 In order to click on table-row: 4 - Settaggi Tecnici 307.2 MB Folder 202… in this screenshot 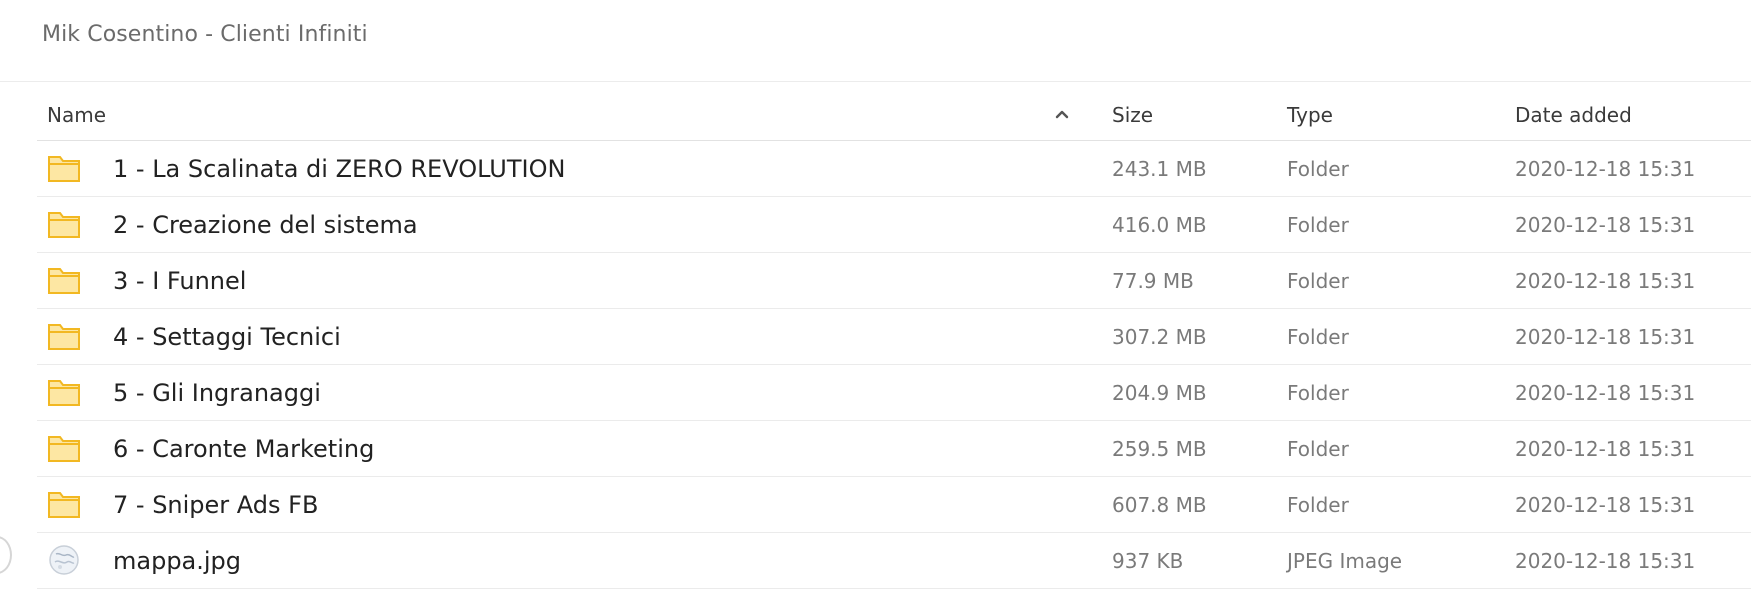, I will do `click(894, 337)`.